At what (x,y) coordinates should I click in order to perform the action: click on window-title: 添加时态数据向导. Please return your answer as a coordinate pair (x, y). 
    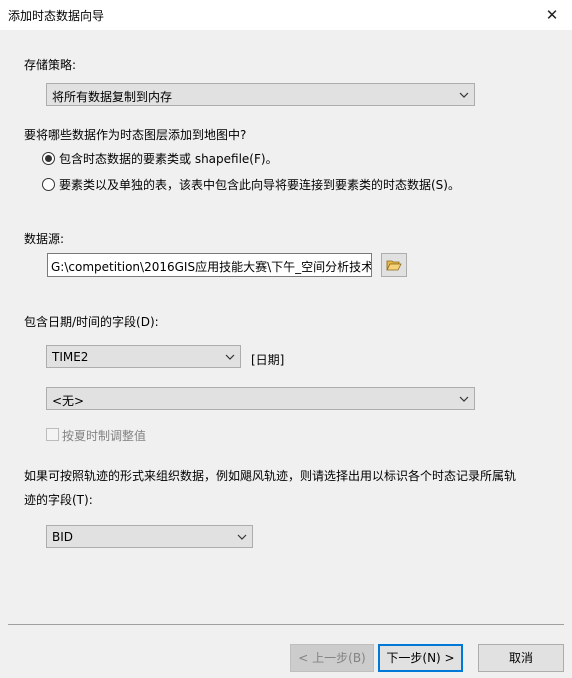
    Looking at the image, I should click on (56, 16).